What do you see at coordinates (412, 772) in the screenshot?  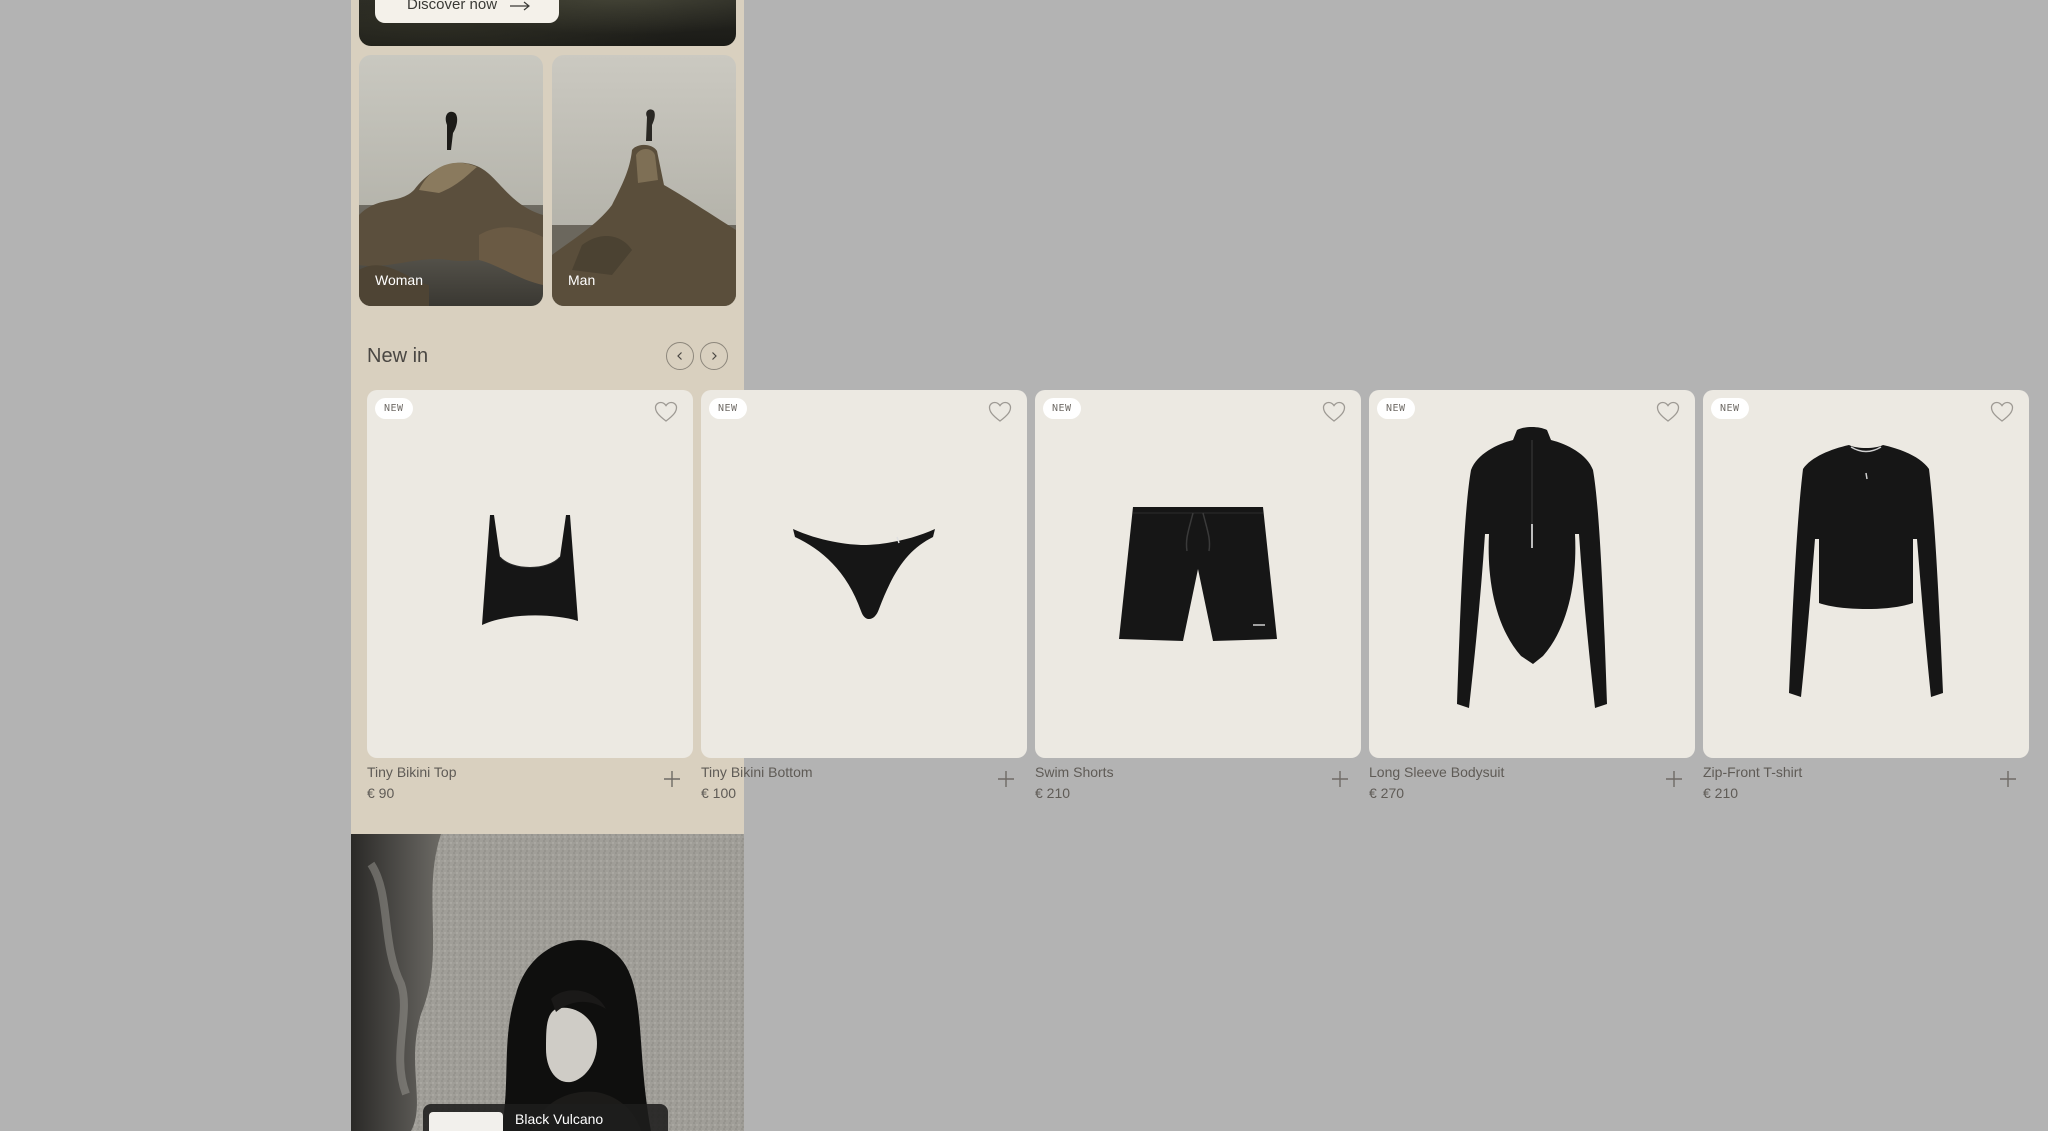 I see `product-name: Tiny Bikini Top` at bounding box center [412, 772].